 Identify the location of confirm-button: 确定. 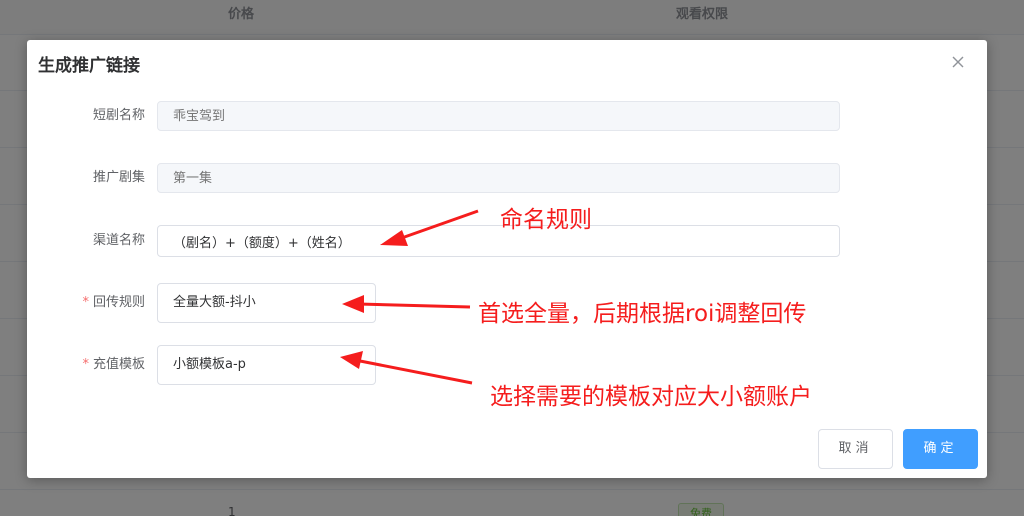
(940, 449).